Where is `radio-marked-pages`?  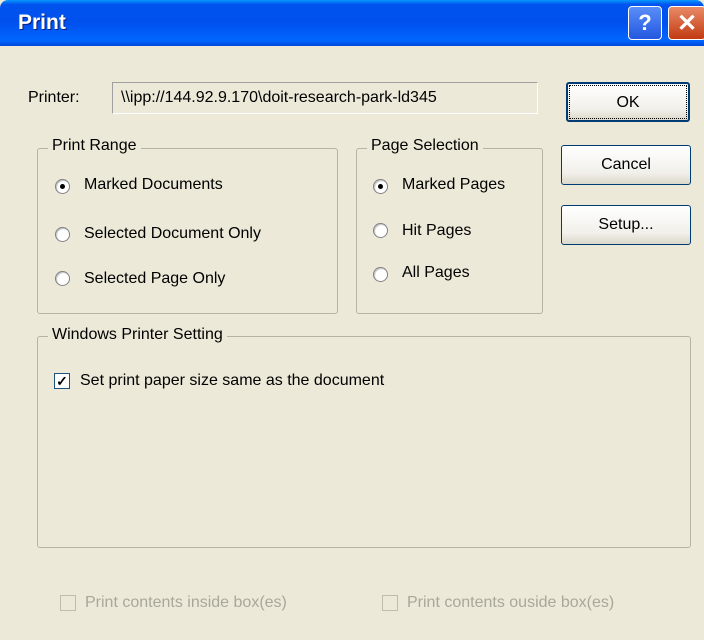
radio-marked-pages is located at coordinates (380, 186).